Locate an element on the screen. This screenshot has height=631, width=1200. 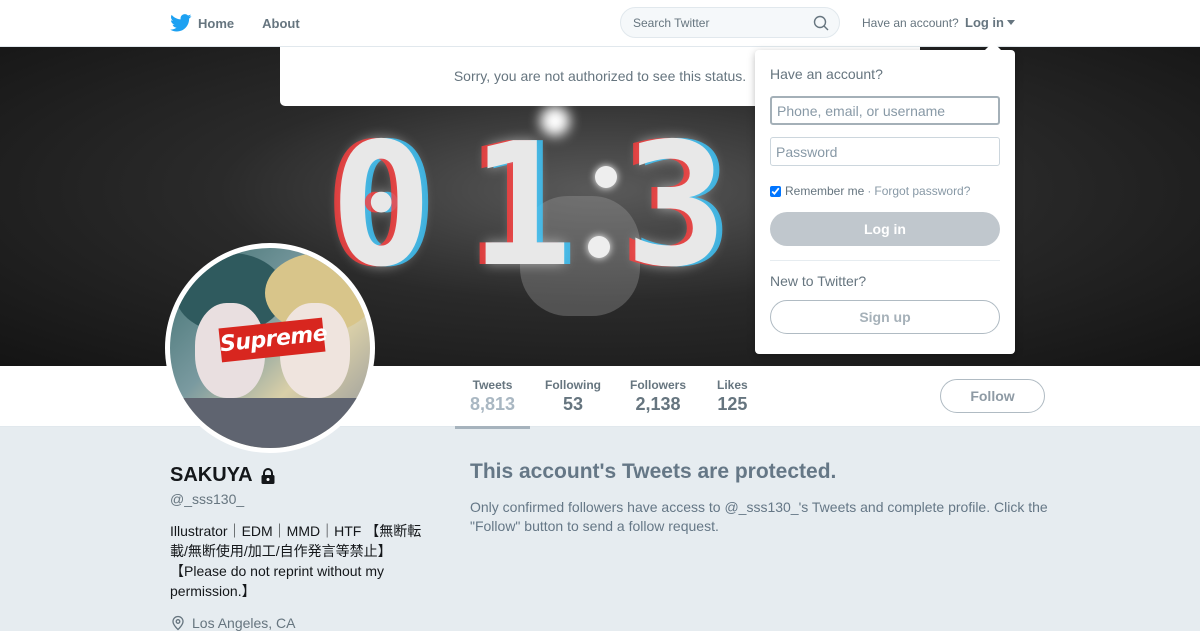
stat-label: Followers is located at coordinates (658, 385).